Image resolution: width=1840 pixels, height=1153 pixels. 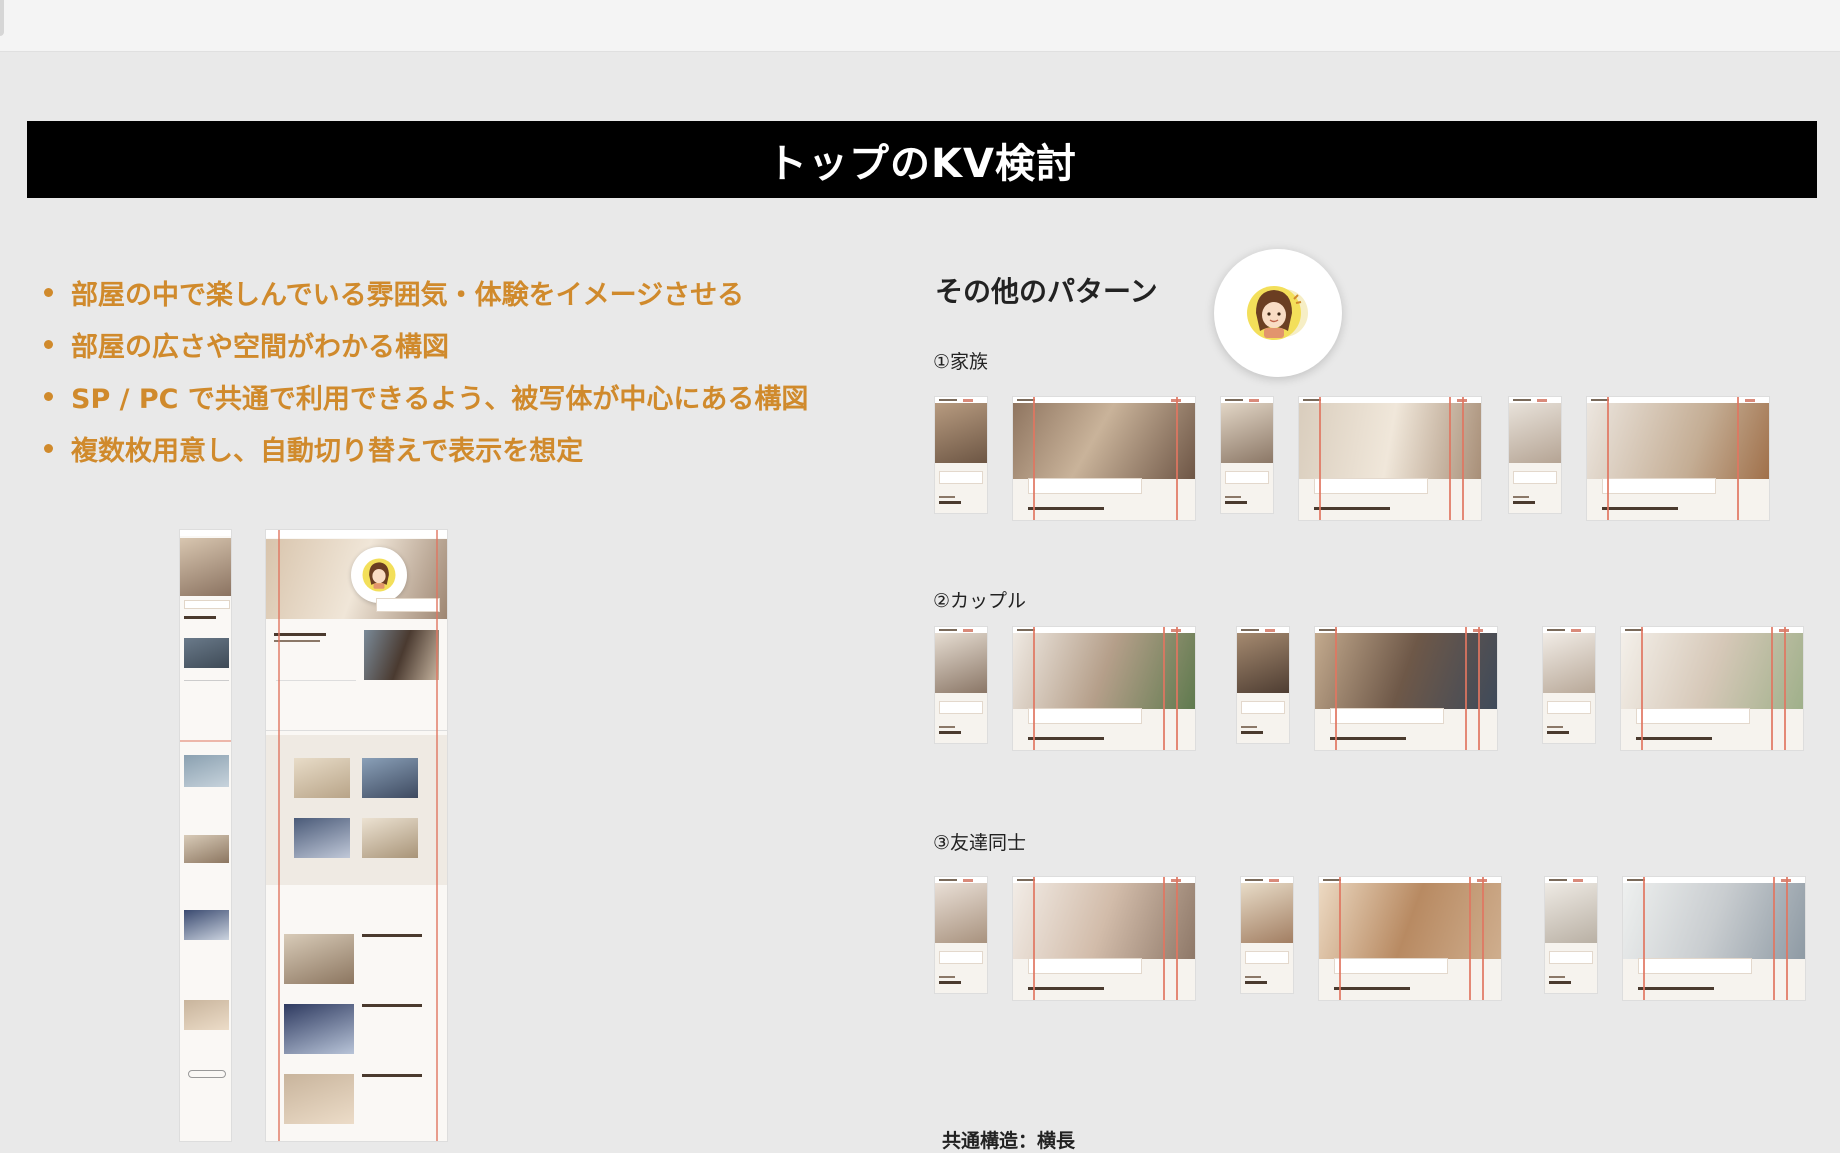 What do you see at coordinates (450, 292) in the screenshot?
I see `requirement-item: 部屋の中で楽しんでいる雰囲気・体験をイメージさせる` at bounding box center [450, 292].